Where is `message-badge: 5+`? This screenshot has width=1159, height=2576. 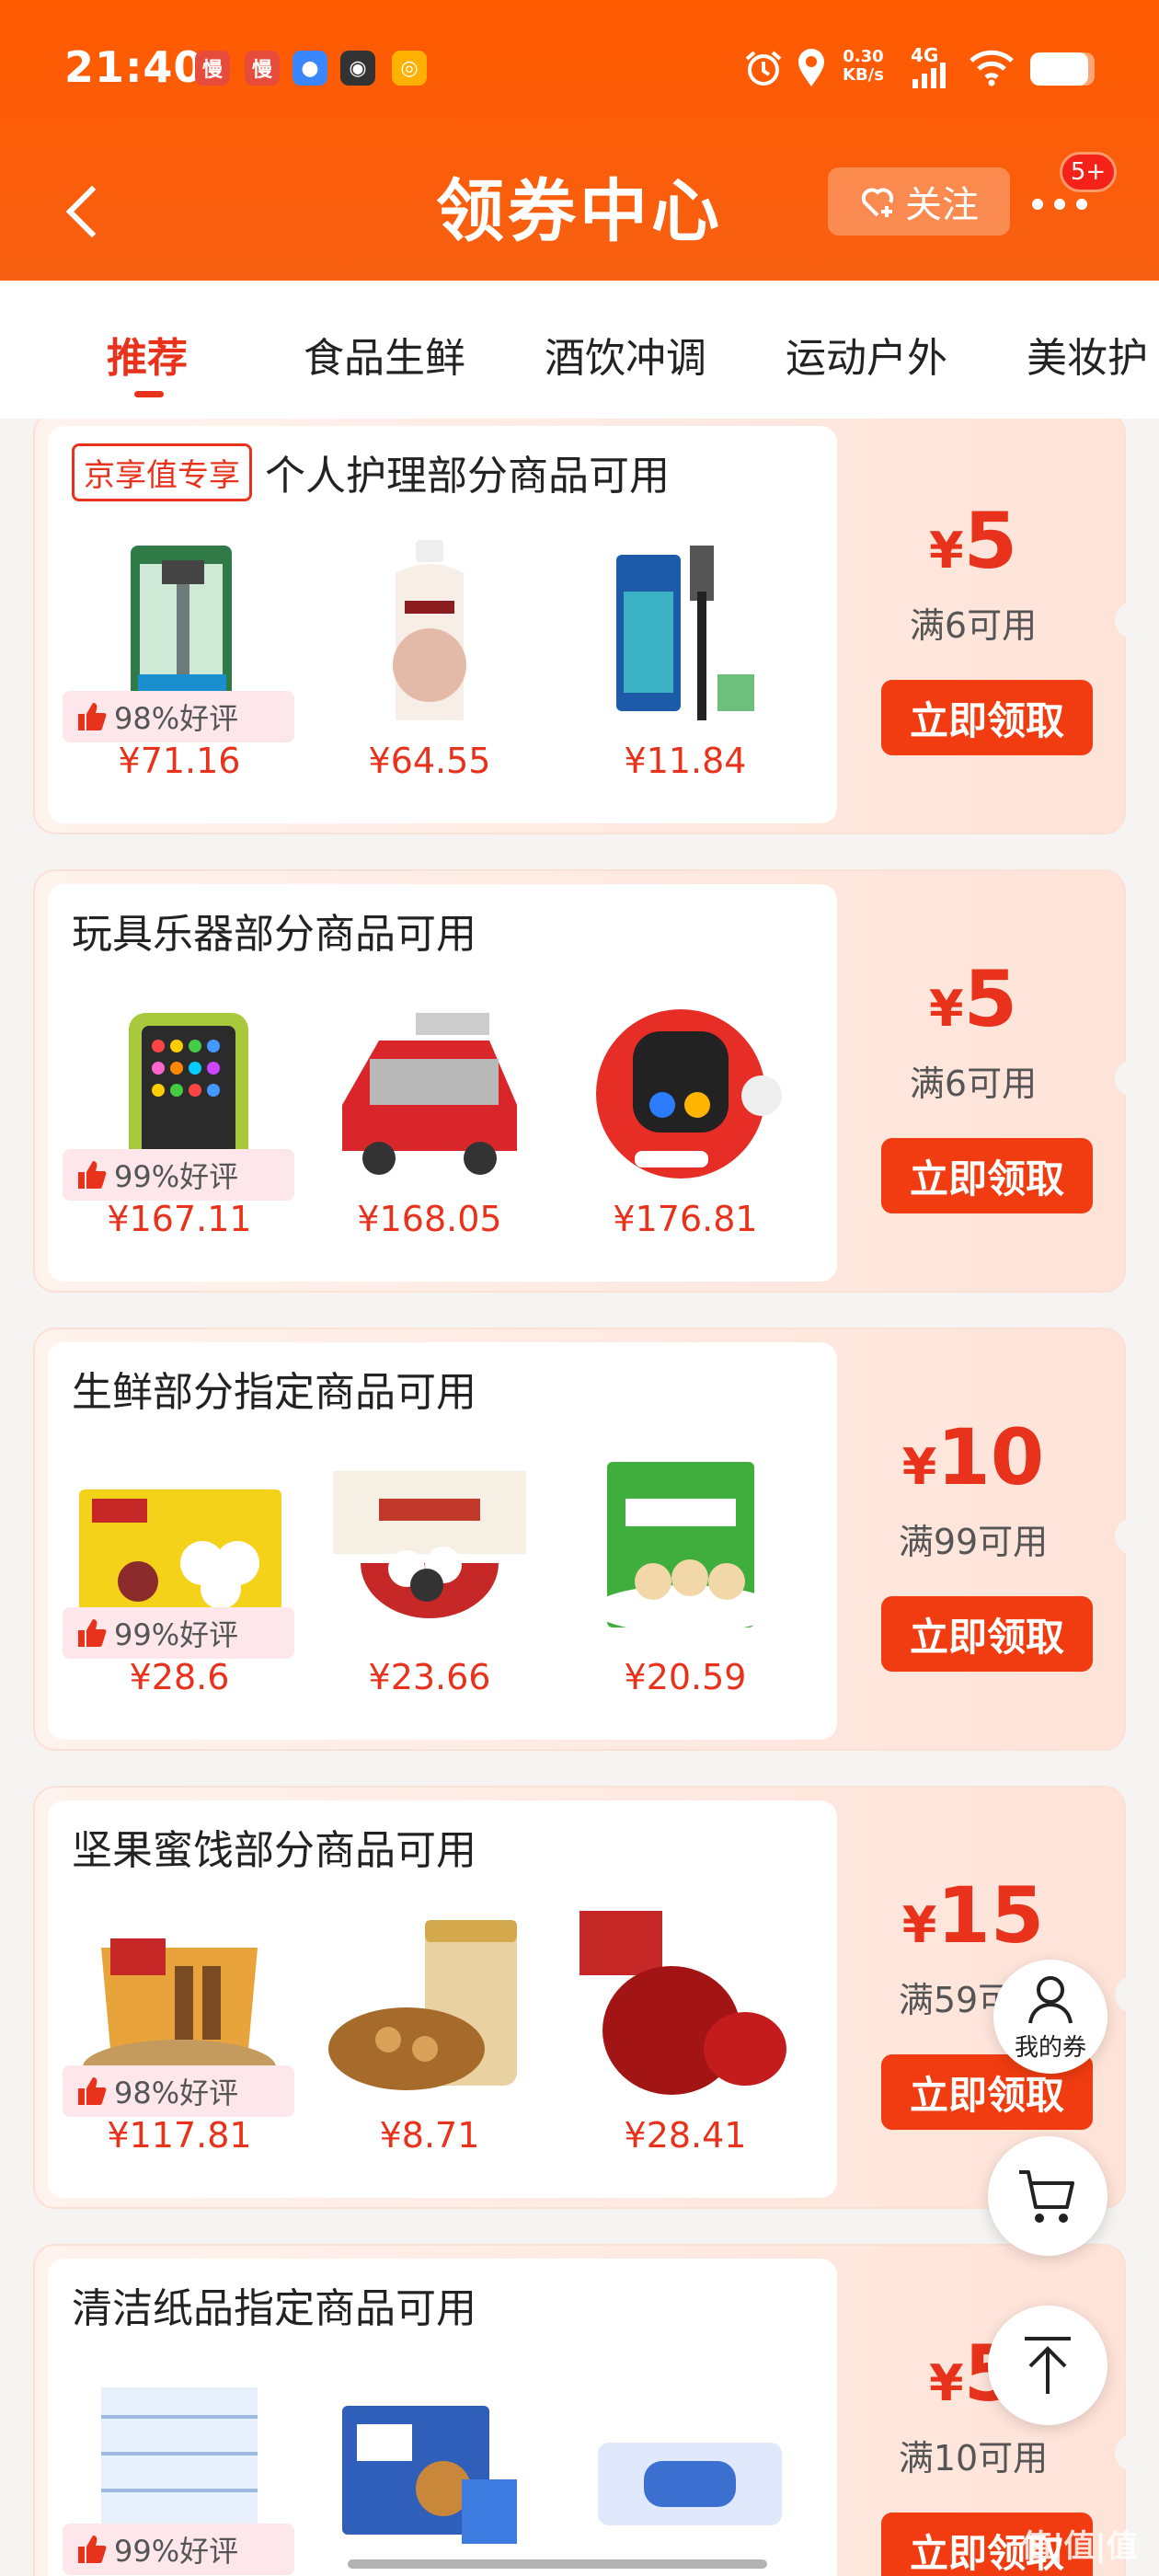
message-badge: 5+ is located at coordinates (1088, 172).